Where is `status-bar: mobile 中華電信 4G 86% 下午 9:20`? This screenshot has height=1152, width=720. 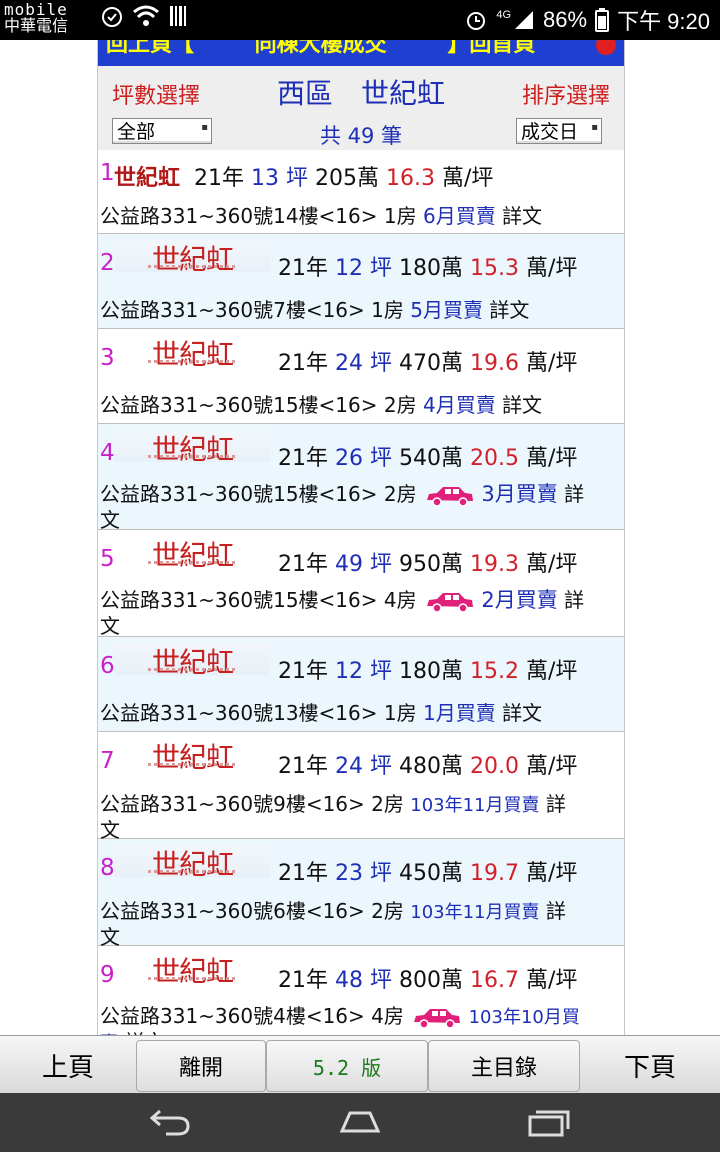 status-bar: mobile 中華電信 4G 86% 下午 9:20 is located at coordinates (360, 20).